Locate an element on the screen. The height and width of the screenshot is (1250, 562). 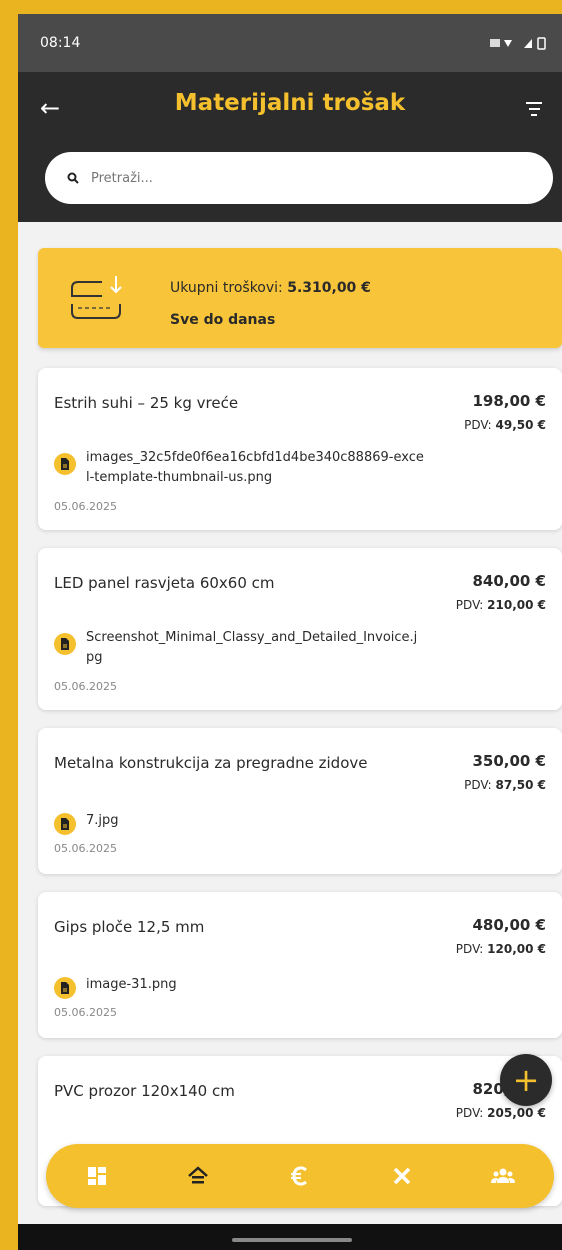
bottom-navigation is located at coordinates (300, 1176).